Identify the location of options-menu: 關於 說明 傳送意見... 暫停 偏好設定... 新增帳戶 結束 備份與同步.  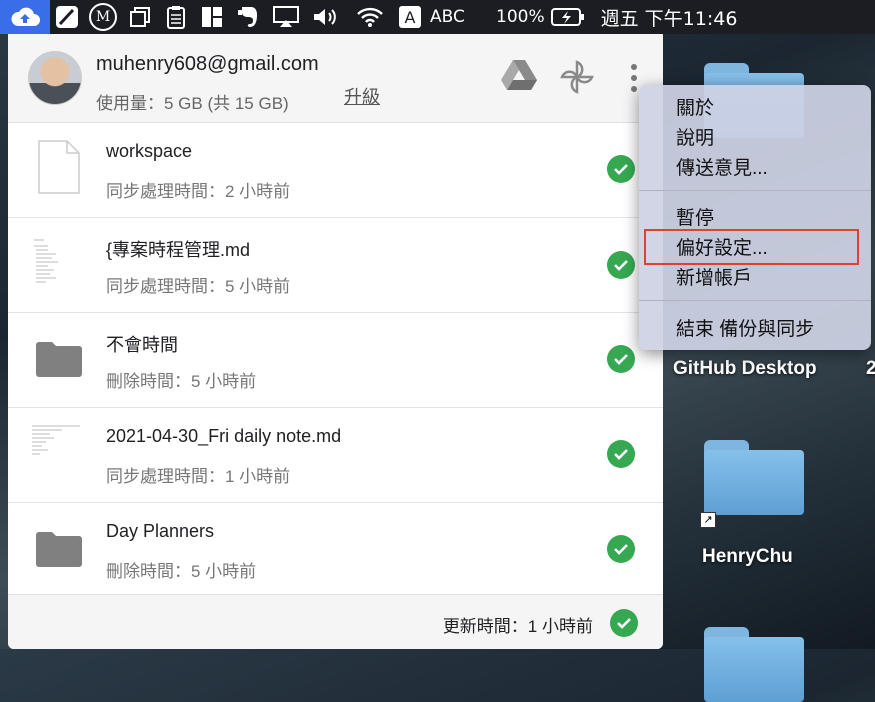
(755, 217).